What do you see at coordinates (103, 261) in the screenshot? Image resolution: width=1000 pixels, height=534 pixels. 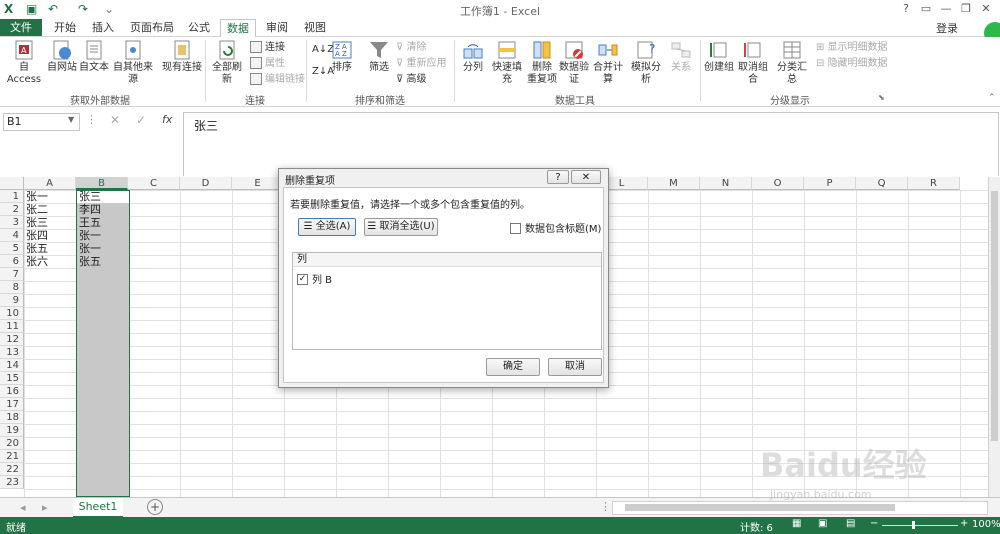 I see `cell-b6: 张五` at bounding box center [103, 261].